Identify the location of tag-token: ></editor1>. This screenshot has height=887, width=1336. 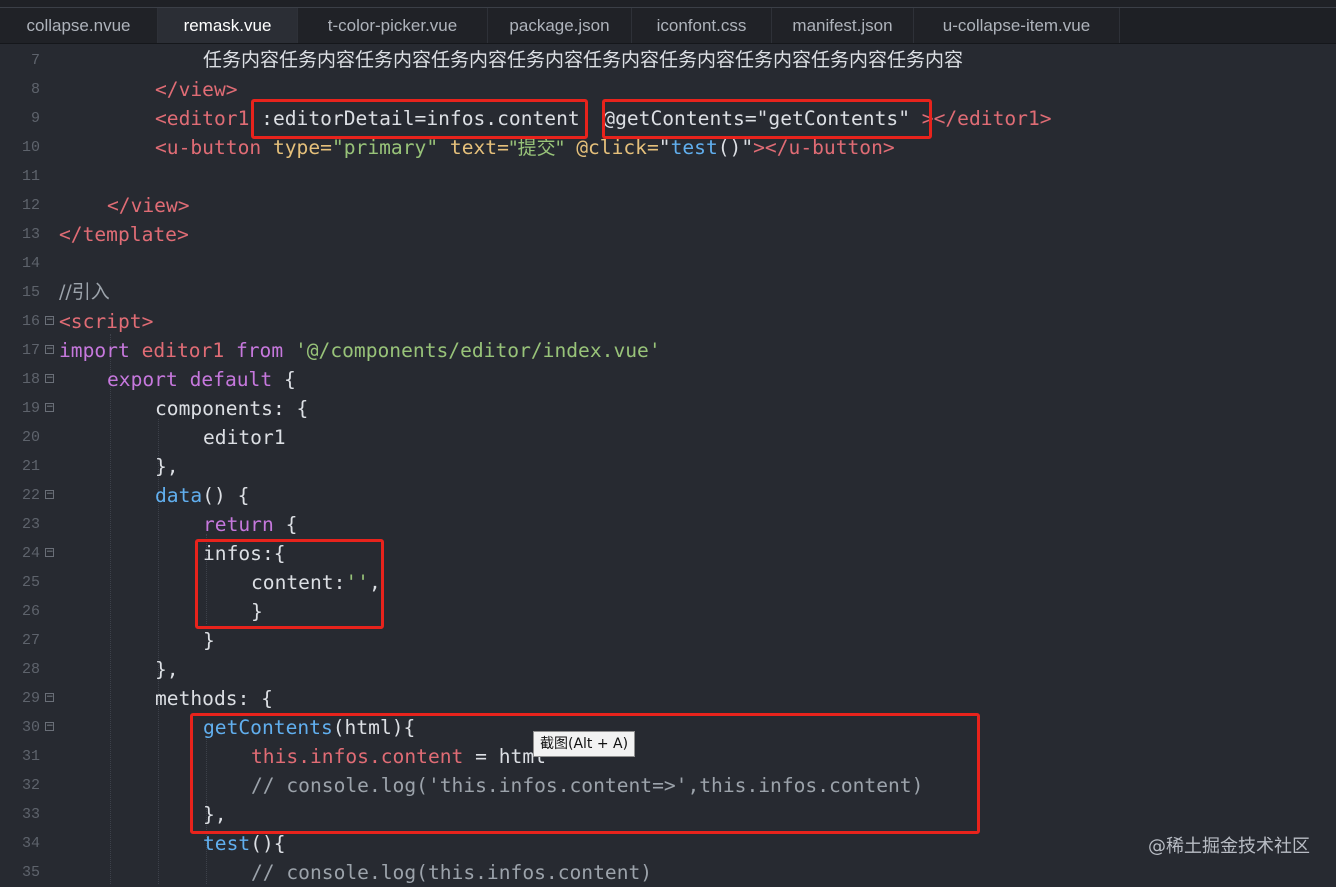
(986, 118).